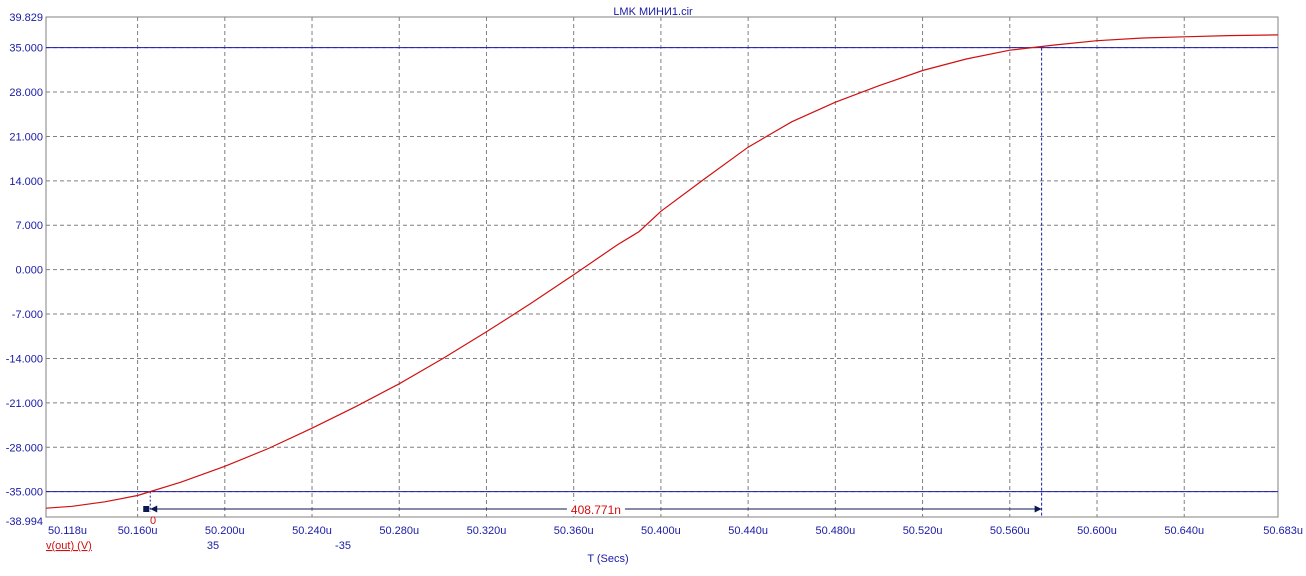  Describe the element at coordinates (661, 531) in the screenshot. I see `x-tick-label: 50.400u` at that location.